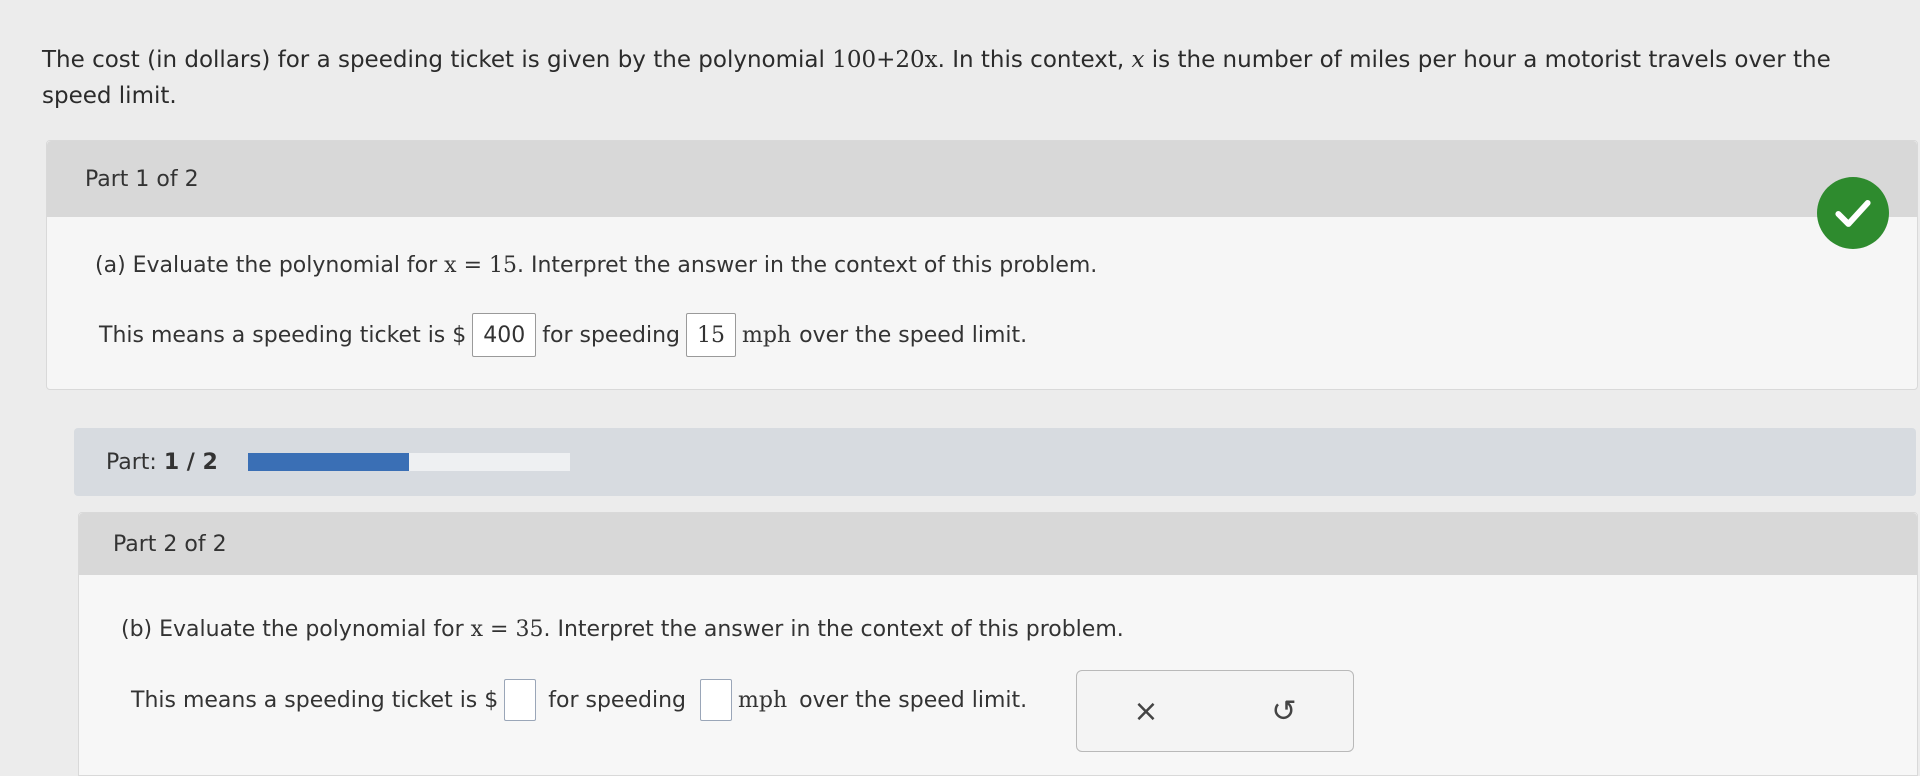  I want to click on part-2-cost-input, so click(520, 700).